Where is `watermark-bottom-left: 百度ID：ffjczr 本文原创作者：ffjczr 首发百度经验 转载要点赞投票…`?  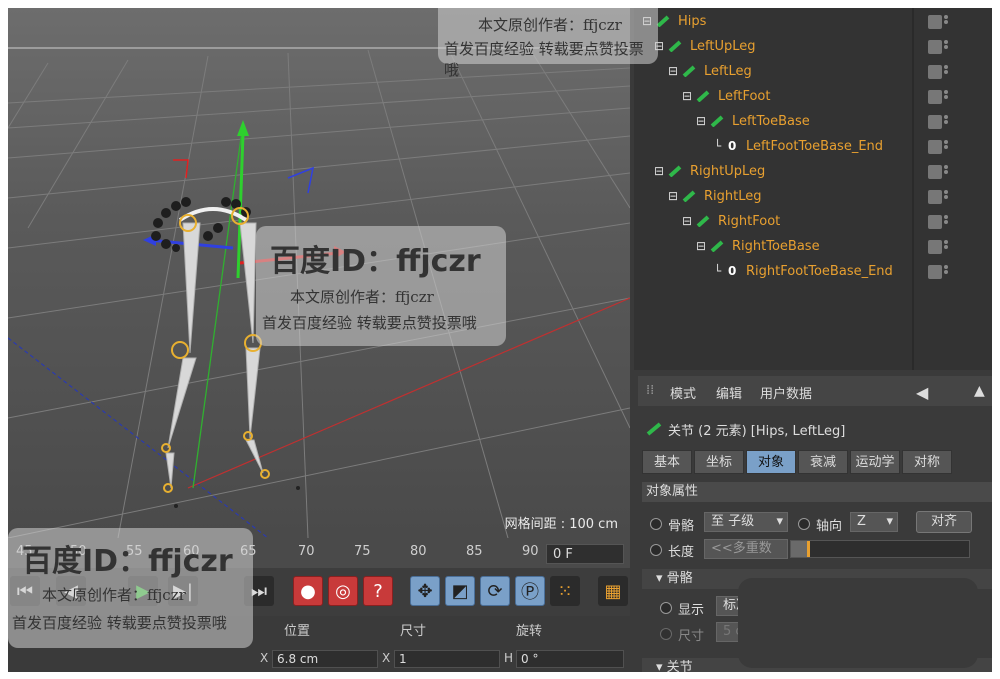 watermark-bottom-left: 百度ID：ffjczr 本文原创作者：ffjczr 首发百度经验 转载要点赞投票… is located at coordinates (130, 588).